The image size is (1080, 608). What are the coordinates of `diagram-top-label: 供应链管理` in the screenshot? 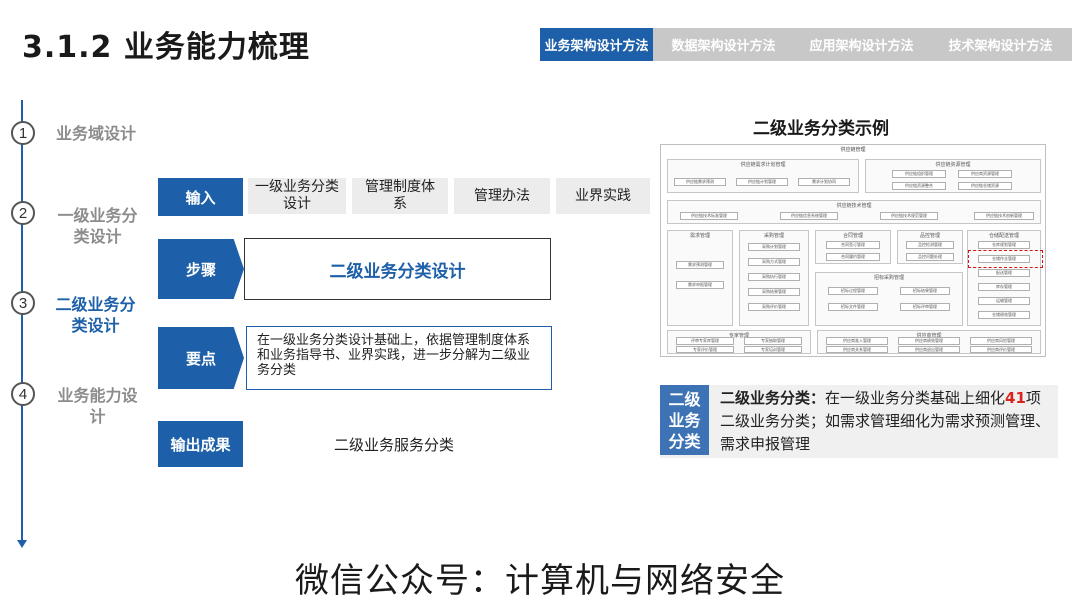 It's located at (853, 150).